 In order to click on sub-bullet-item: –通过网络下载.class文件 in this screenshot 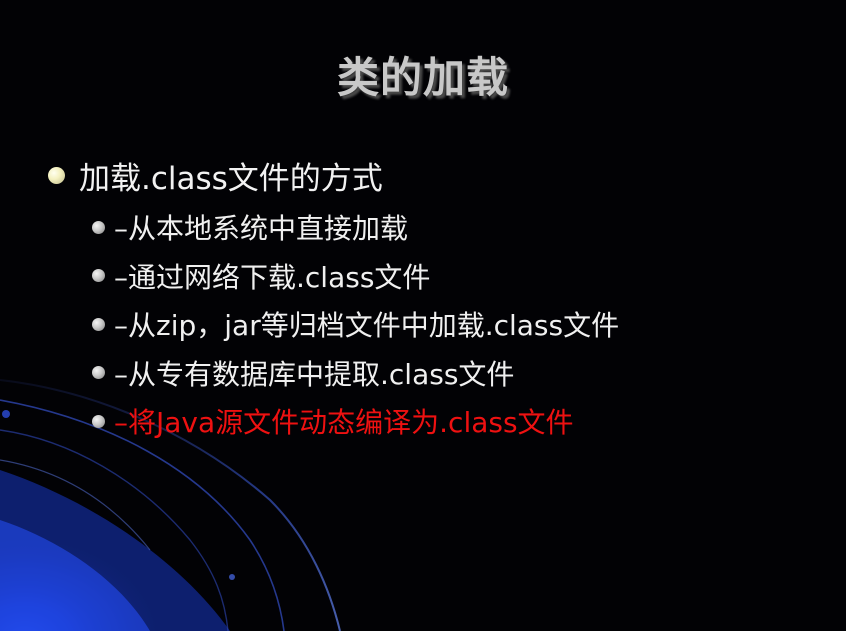, I will do `click(462, 276)`.